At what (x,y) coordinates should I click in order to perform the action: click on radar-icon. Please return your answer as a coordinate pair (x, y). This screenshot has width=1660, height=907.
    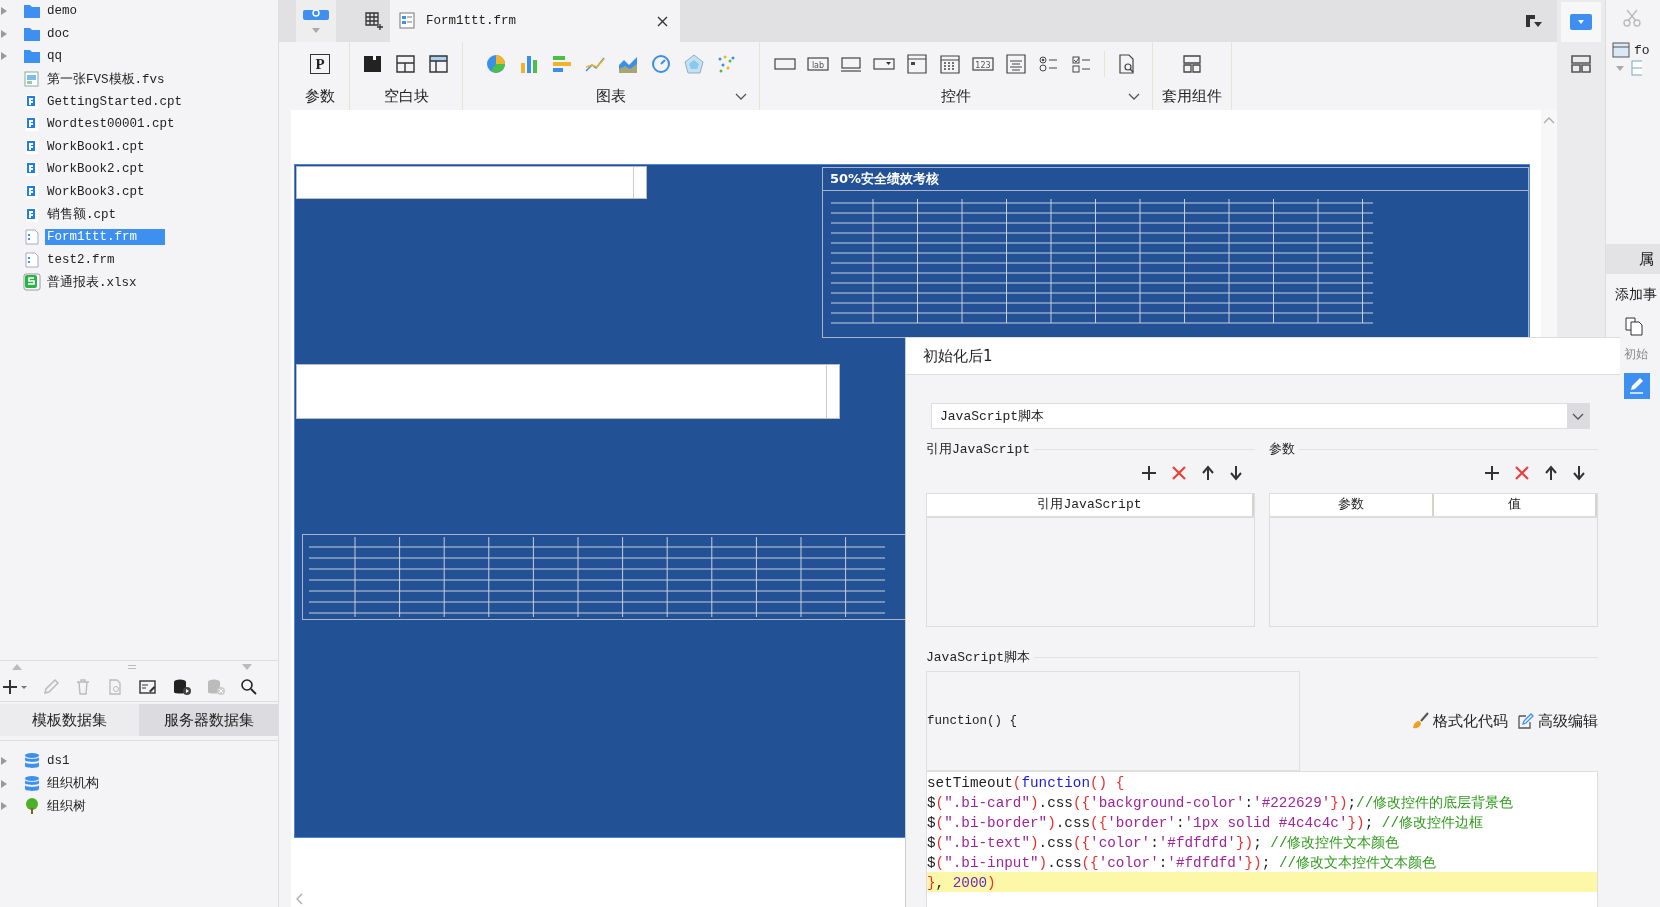
    Looking at the image, I should click on (693, 64).